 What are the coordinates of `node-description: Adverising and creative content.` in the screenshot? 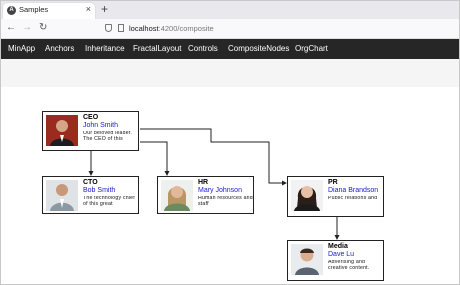 It's located at (349, 265).